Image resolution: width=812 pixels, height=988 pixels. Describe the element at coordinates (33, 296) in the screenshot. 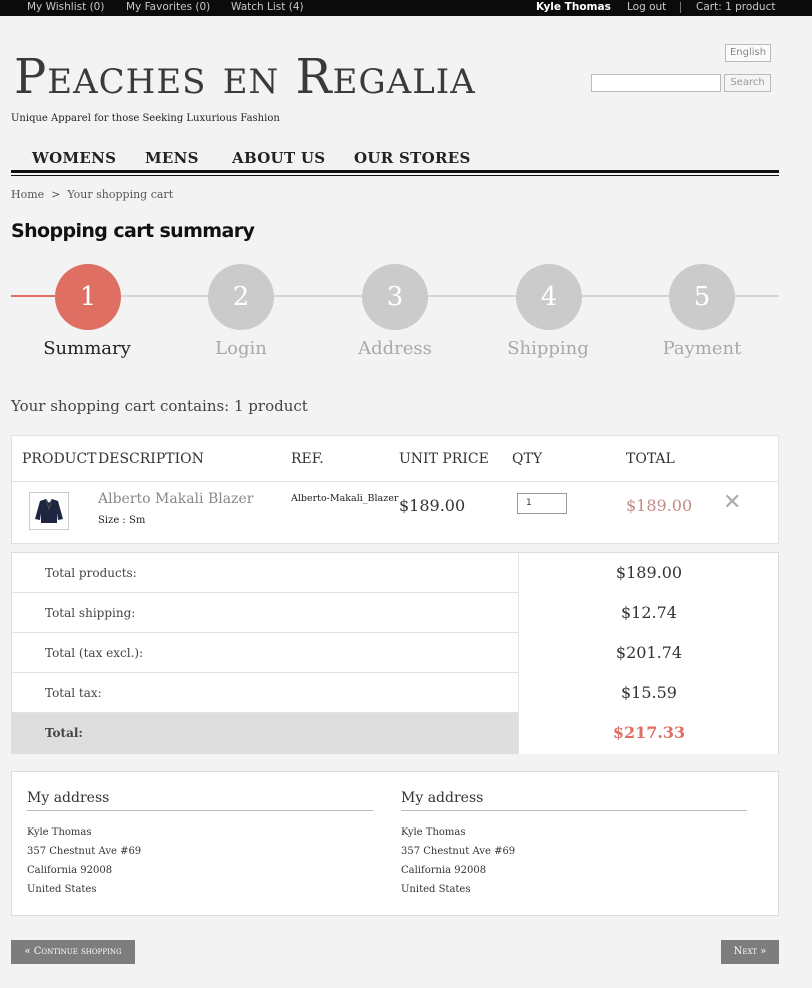

I see `step-progress-line` at that location.